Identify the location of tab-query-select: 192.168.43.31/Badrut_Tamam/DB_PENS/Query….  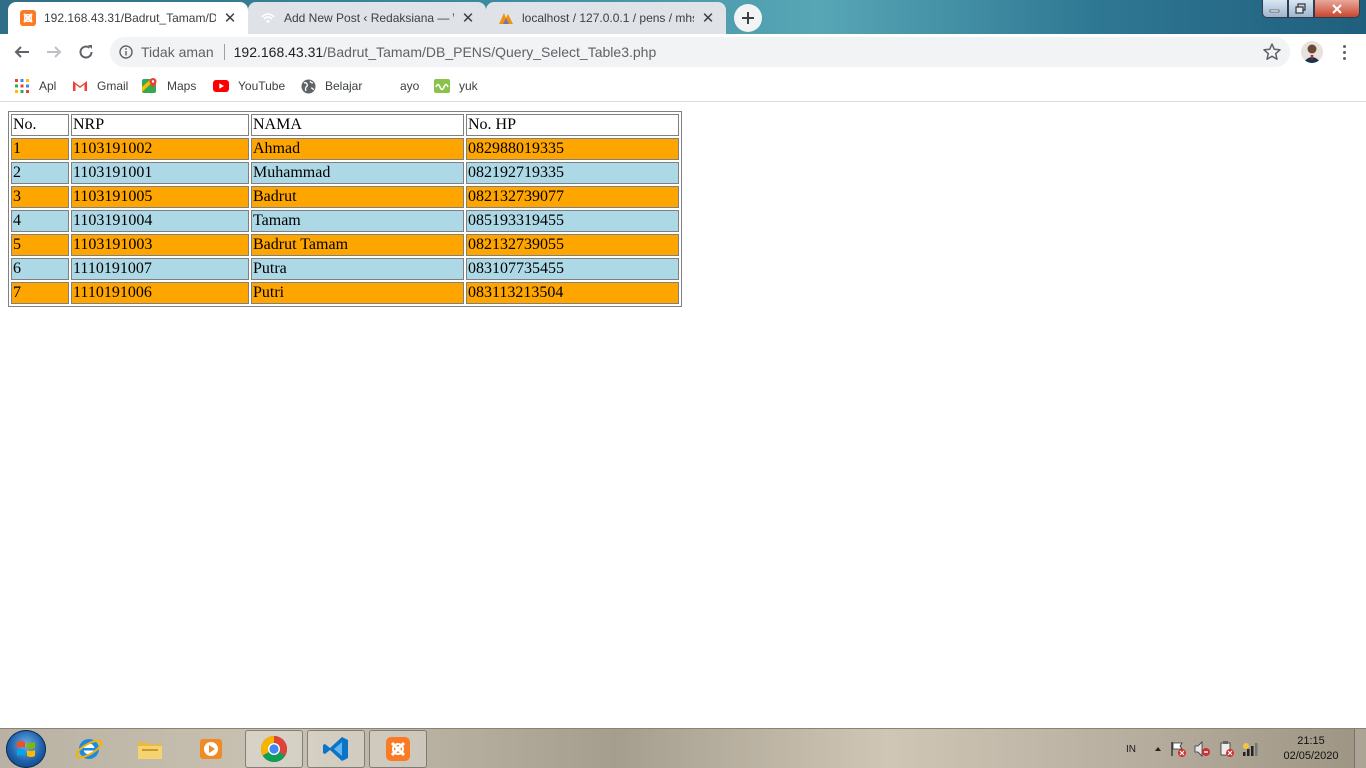
(128, 18).